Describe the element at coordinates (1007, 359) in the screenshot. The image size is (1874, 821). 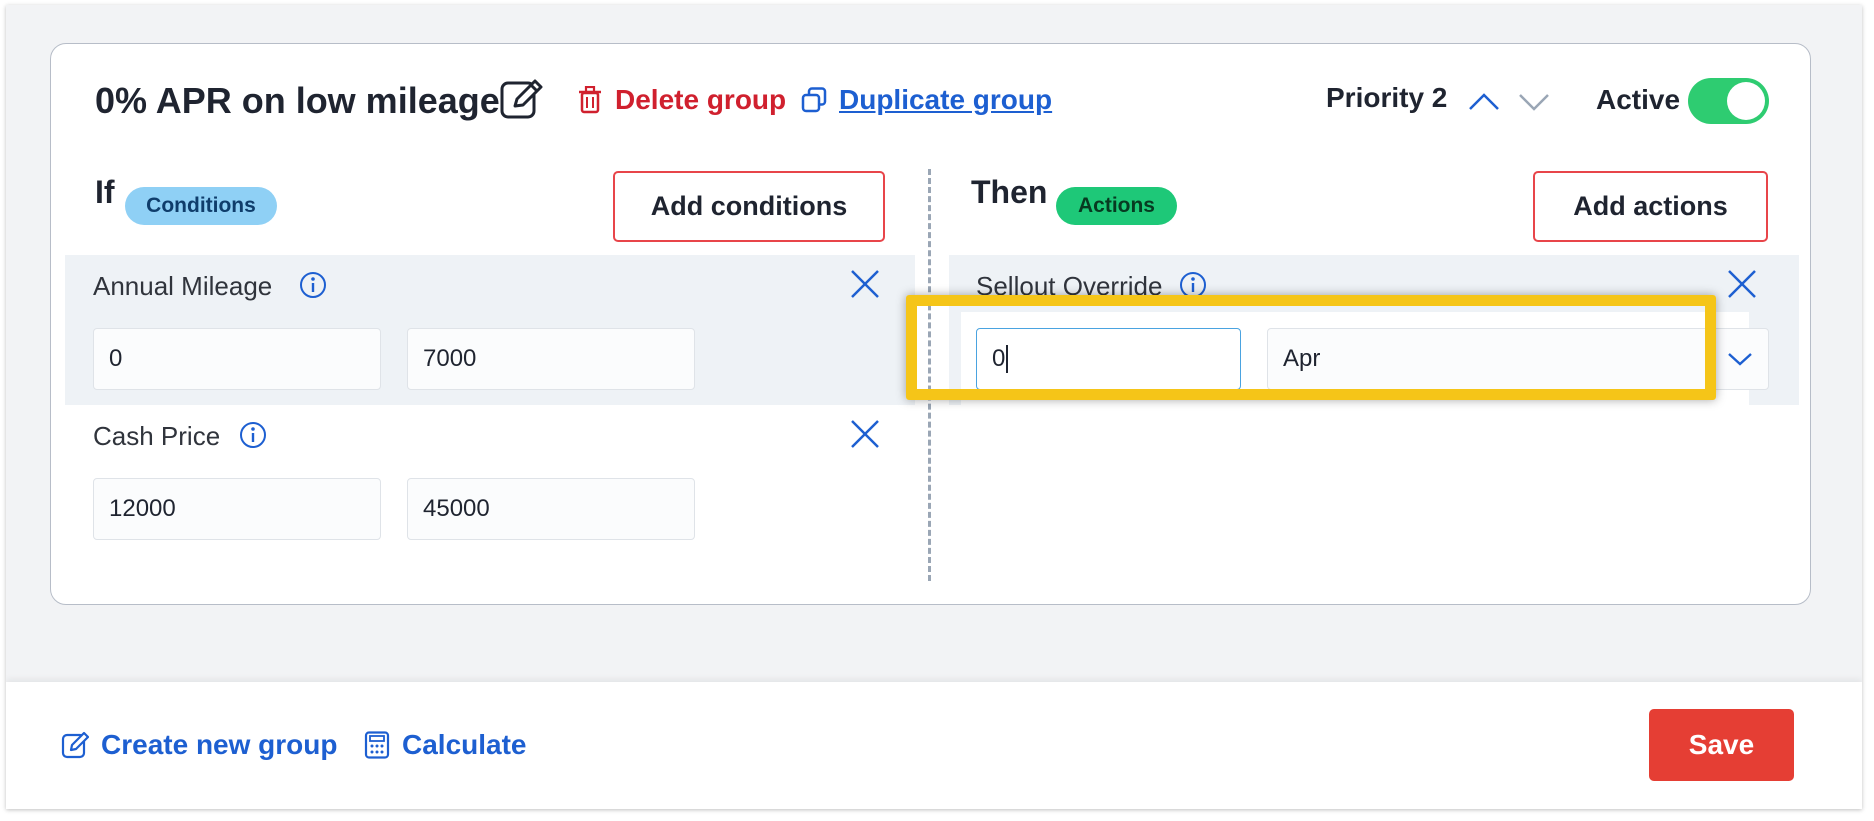
I see `text-caret` at that location.